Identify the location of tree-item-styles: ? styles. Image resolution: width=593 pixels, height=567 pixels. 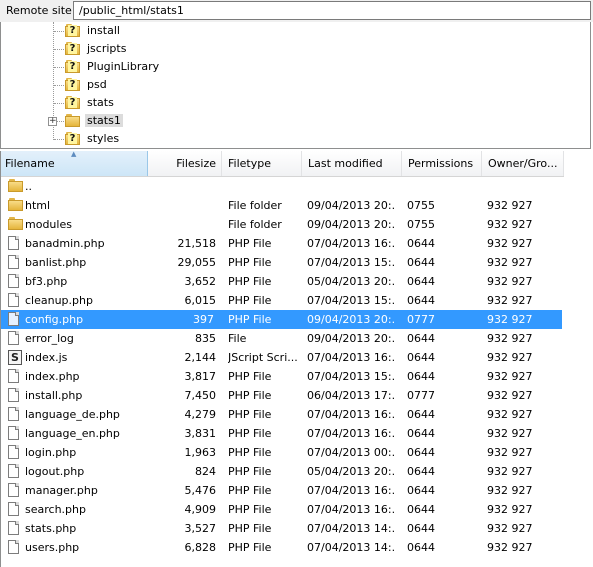
(295, 139).